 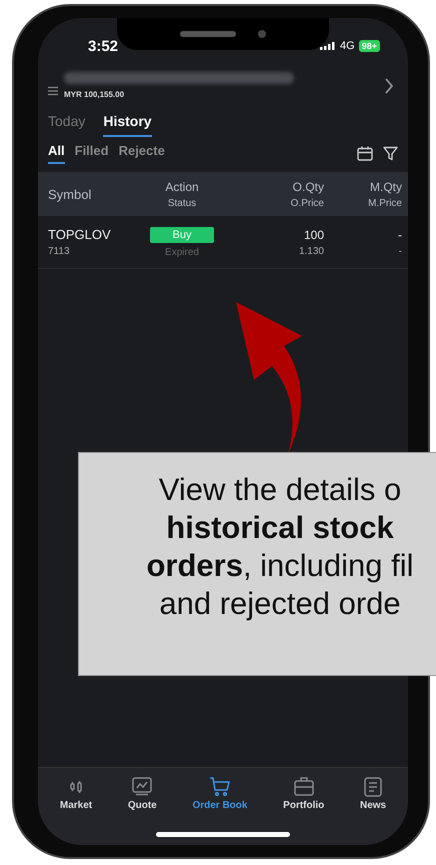 I want to click on battery-indicator: 98+, so click(x=369, y=46).